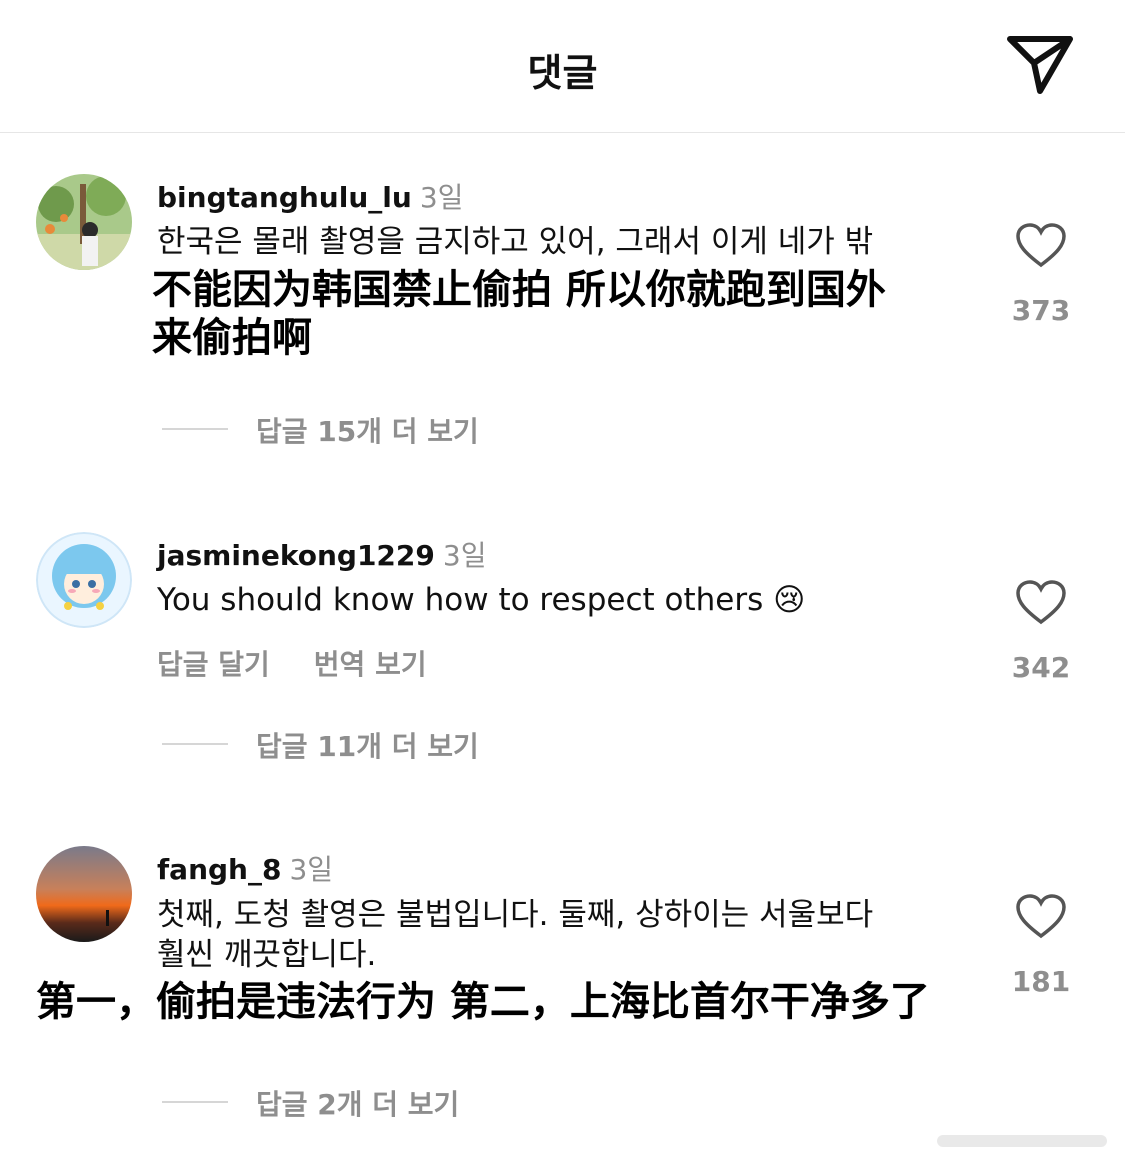  I want to click on like-count: 342, so click(1041, 667).